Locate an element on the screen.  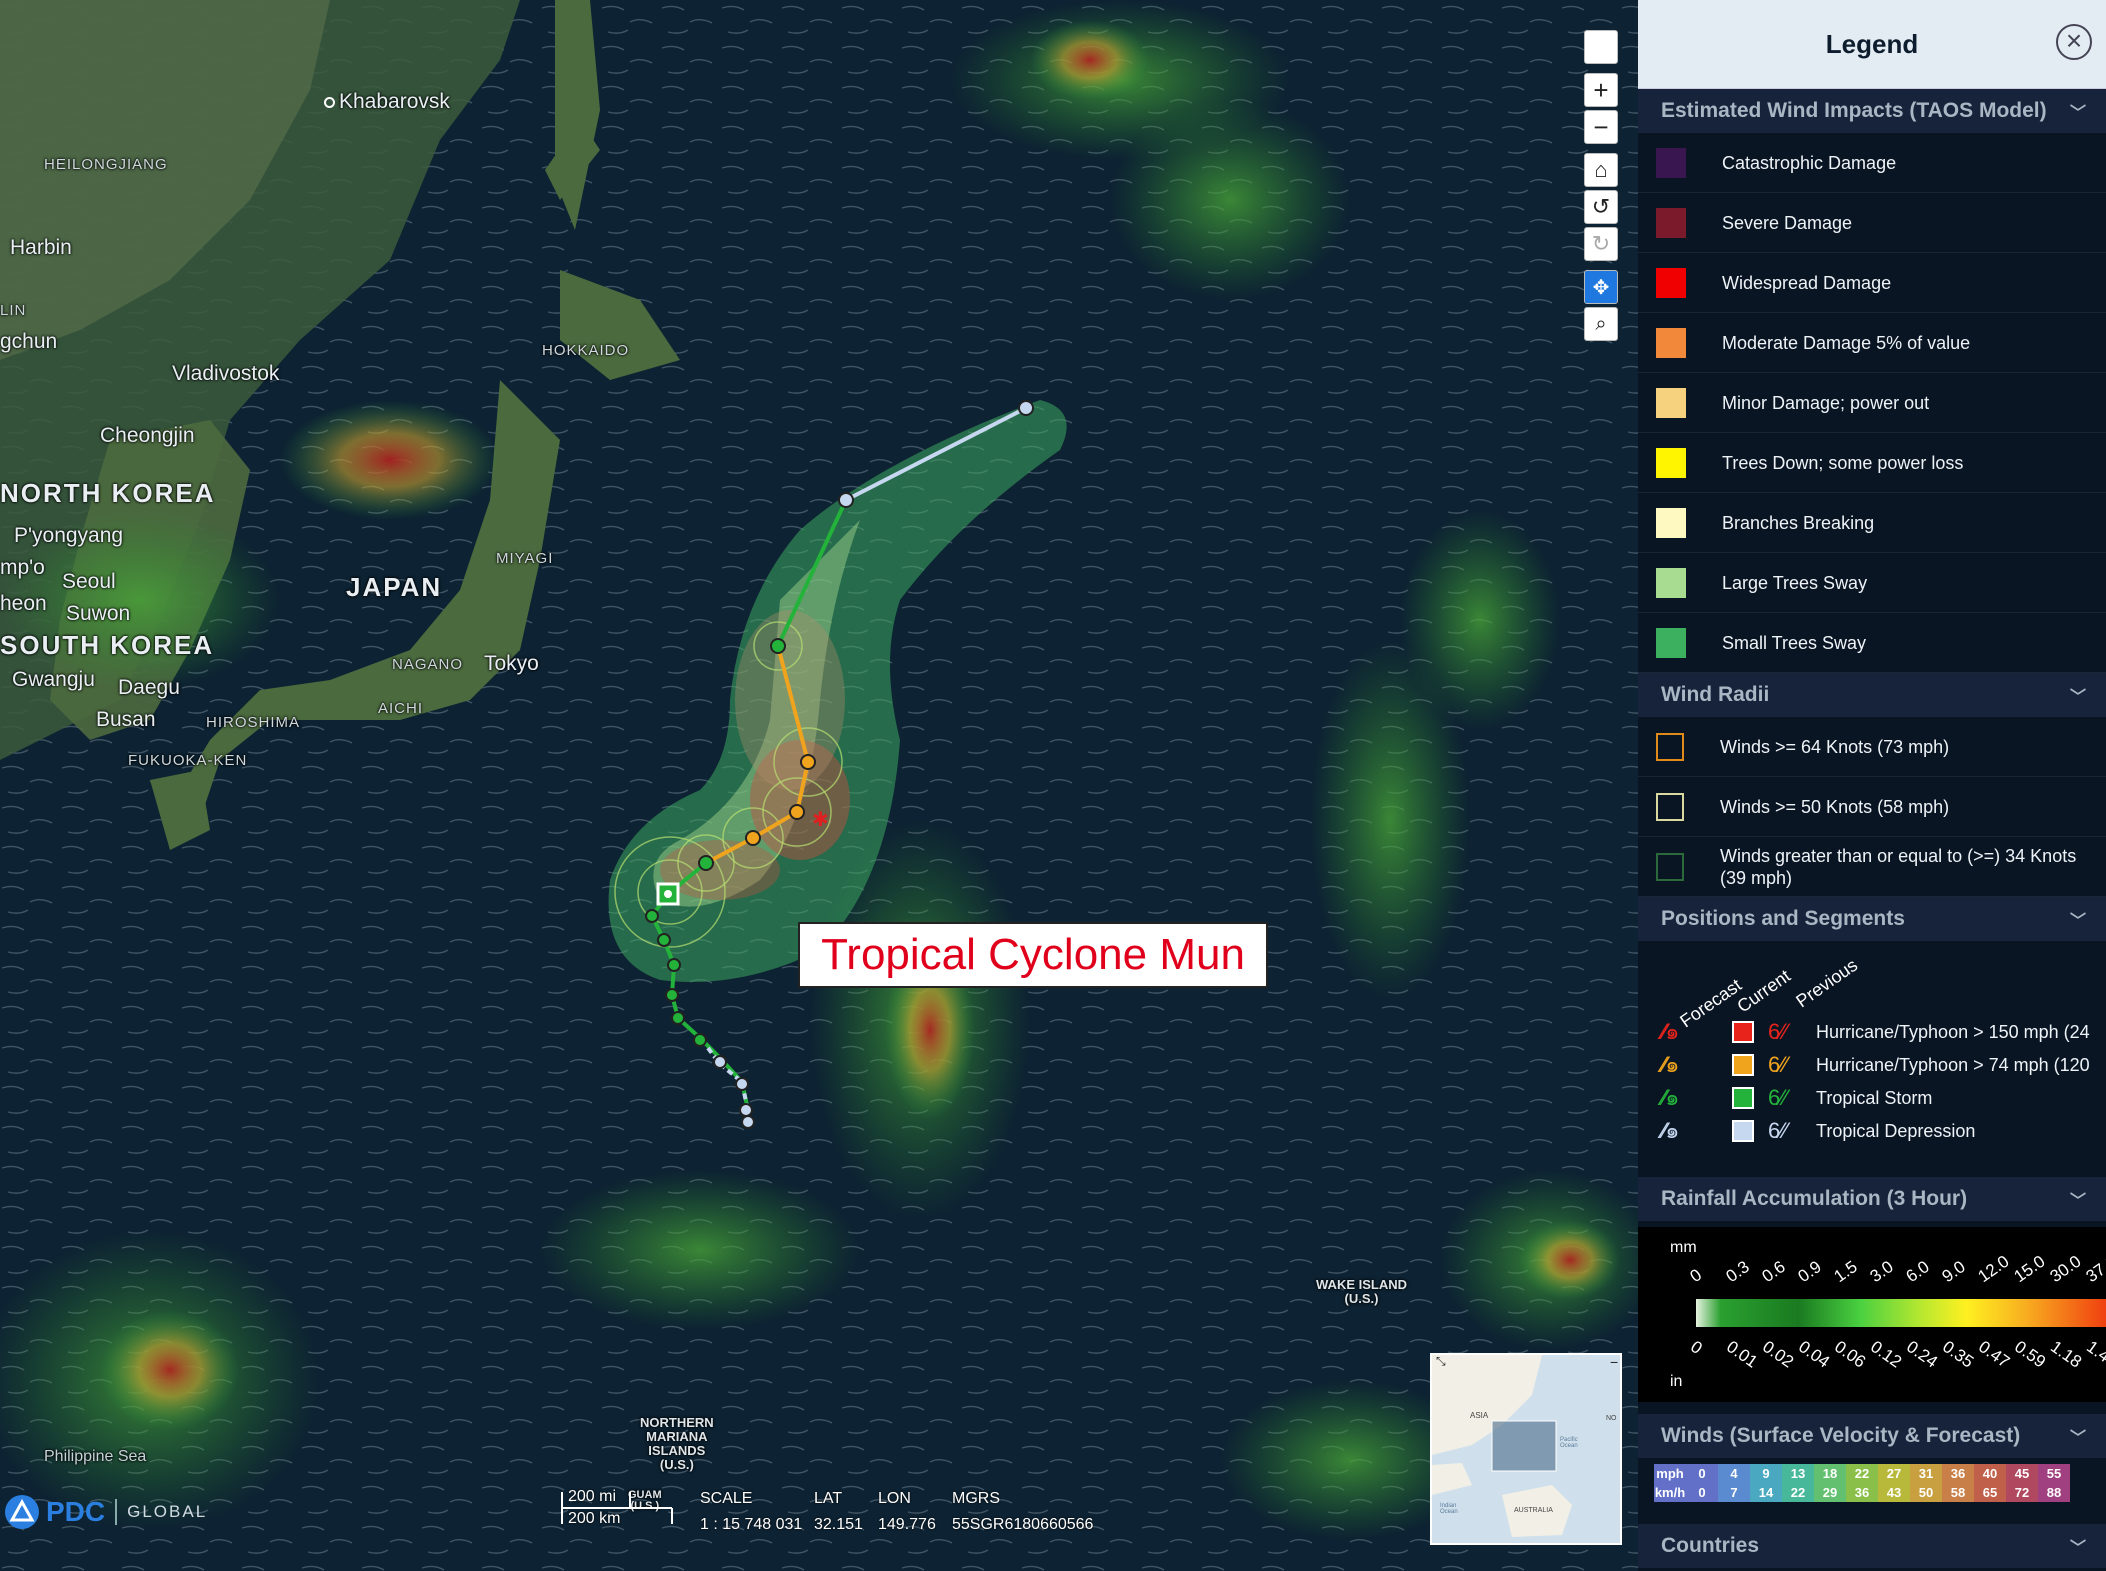
legend-item-label: Moderate Damage 5% of value is located at coordinates (1846, 342).